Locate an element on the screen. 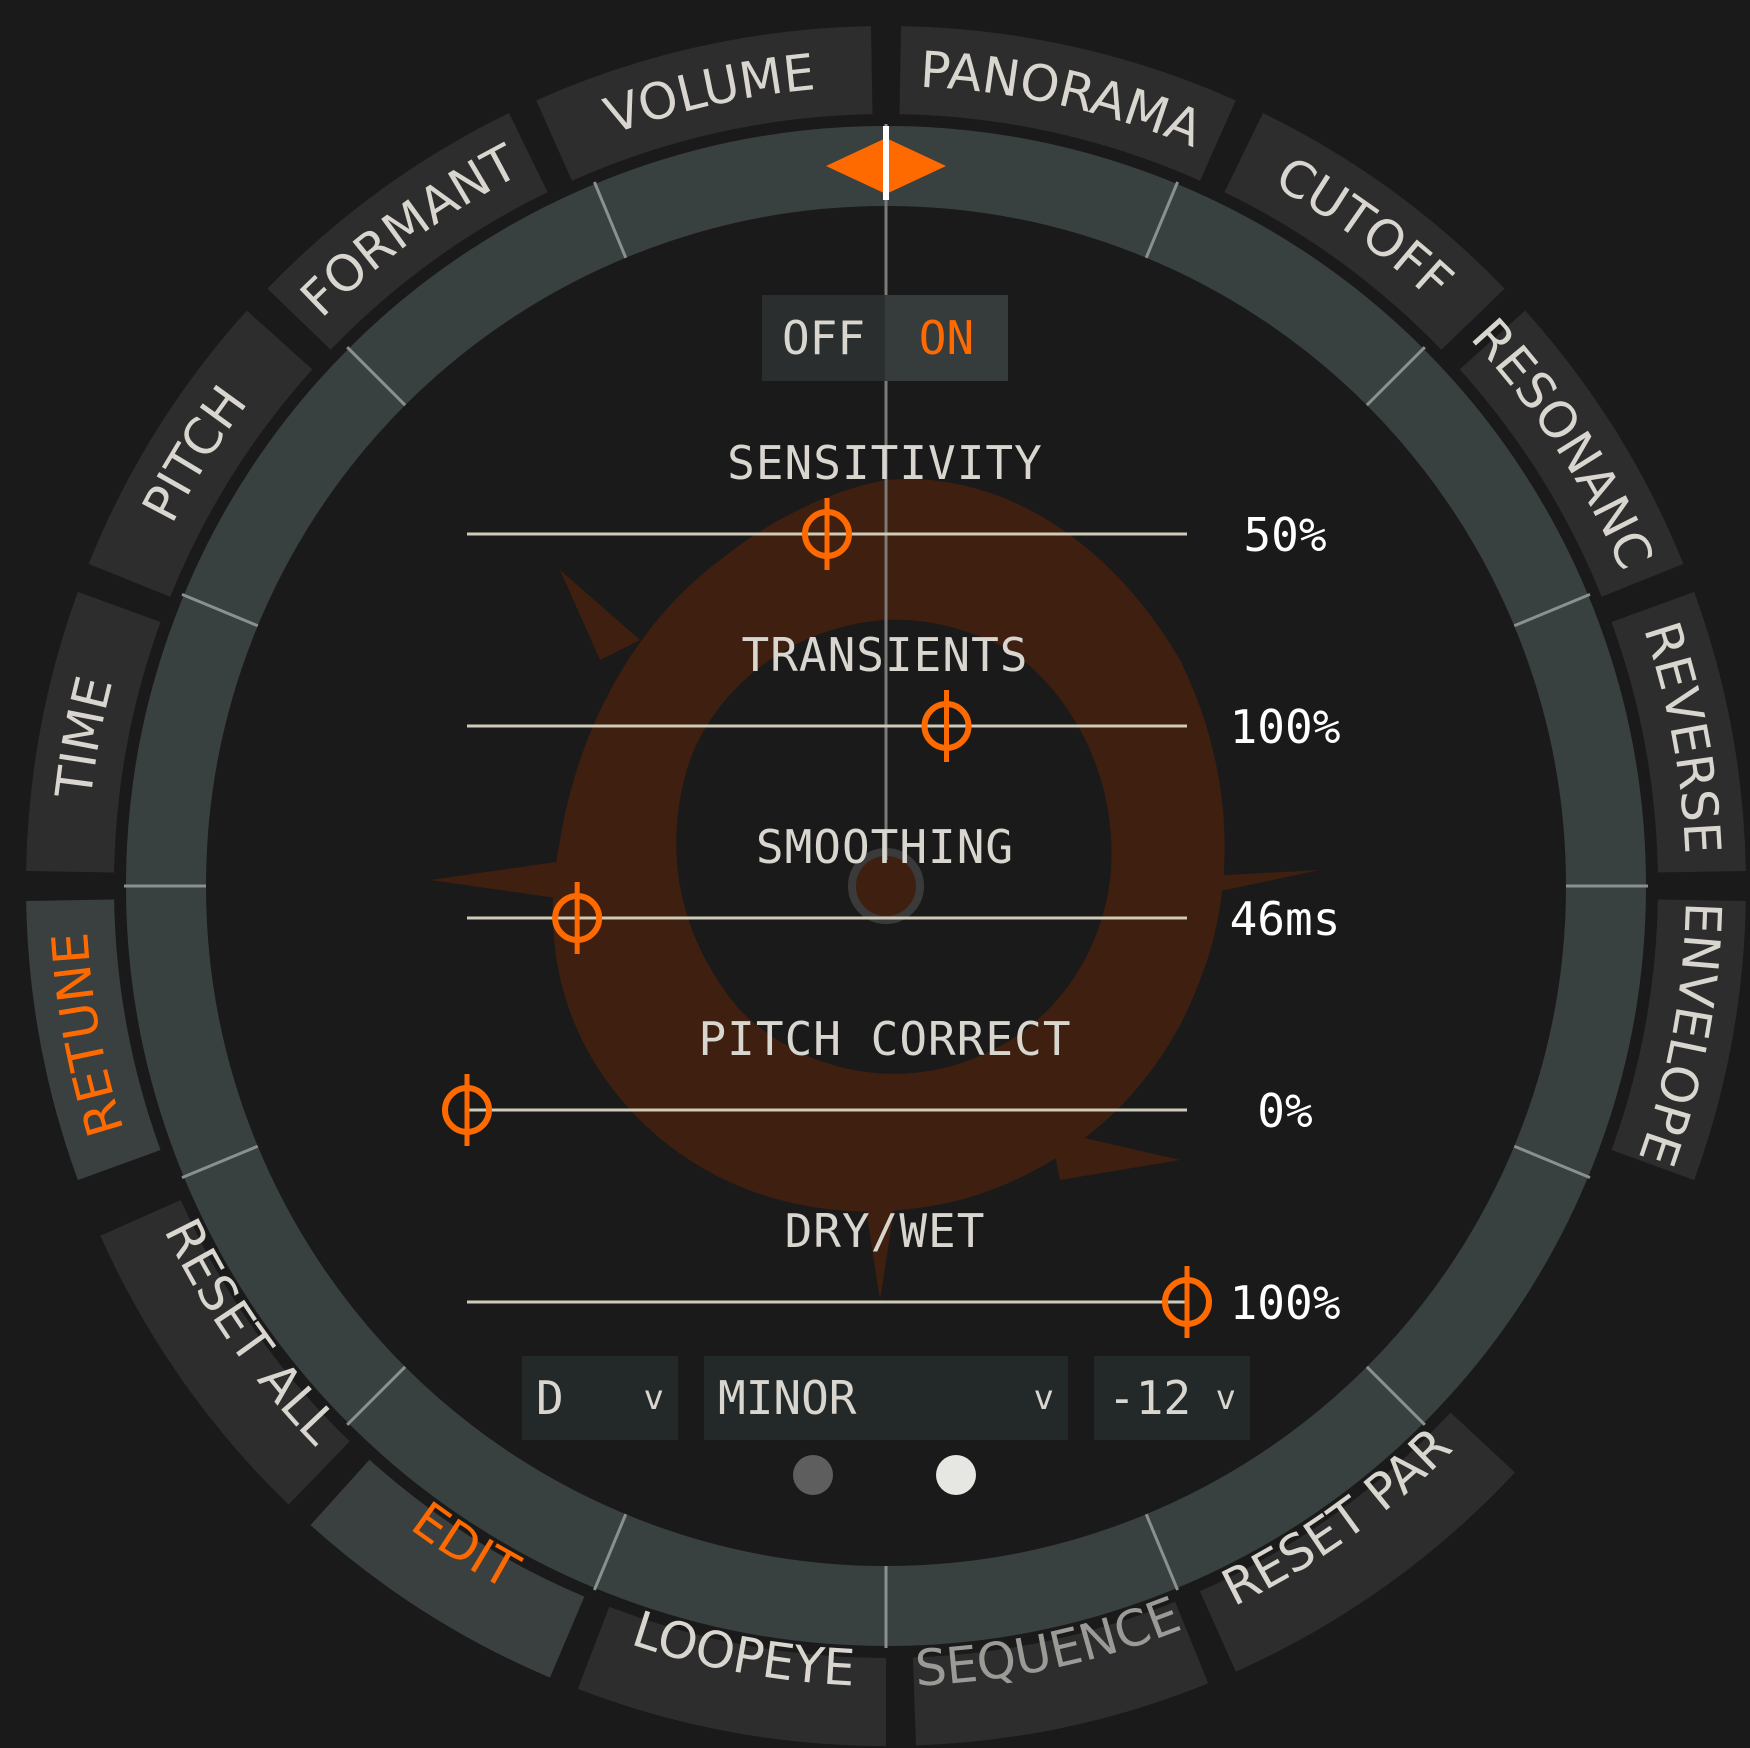 The height and width of the screenshot is (1748, 1750). octave-value: -12 is located at coordinates (1150, 1398).